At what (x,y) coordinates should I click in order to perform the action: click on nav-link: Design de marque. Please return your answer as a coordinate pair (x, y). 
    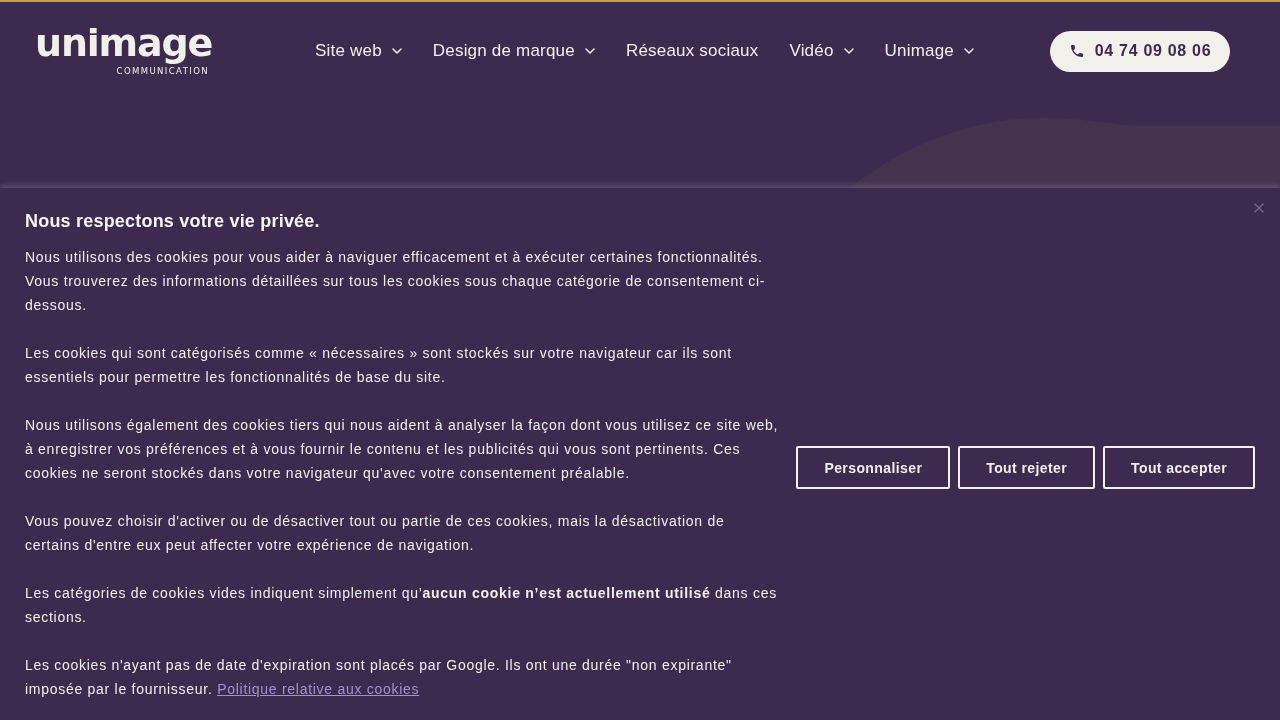
    Looking at the image, I should click on (513, 51).